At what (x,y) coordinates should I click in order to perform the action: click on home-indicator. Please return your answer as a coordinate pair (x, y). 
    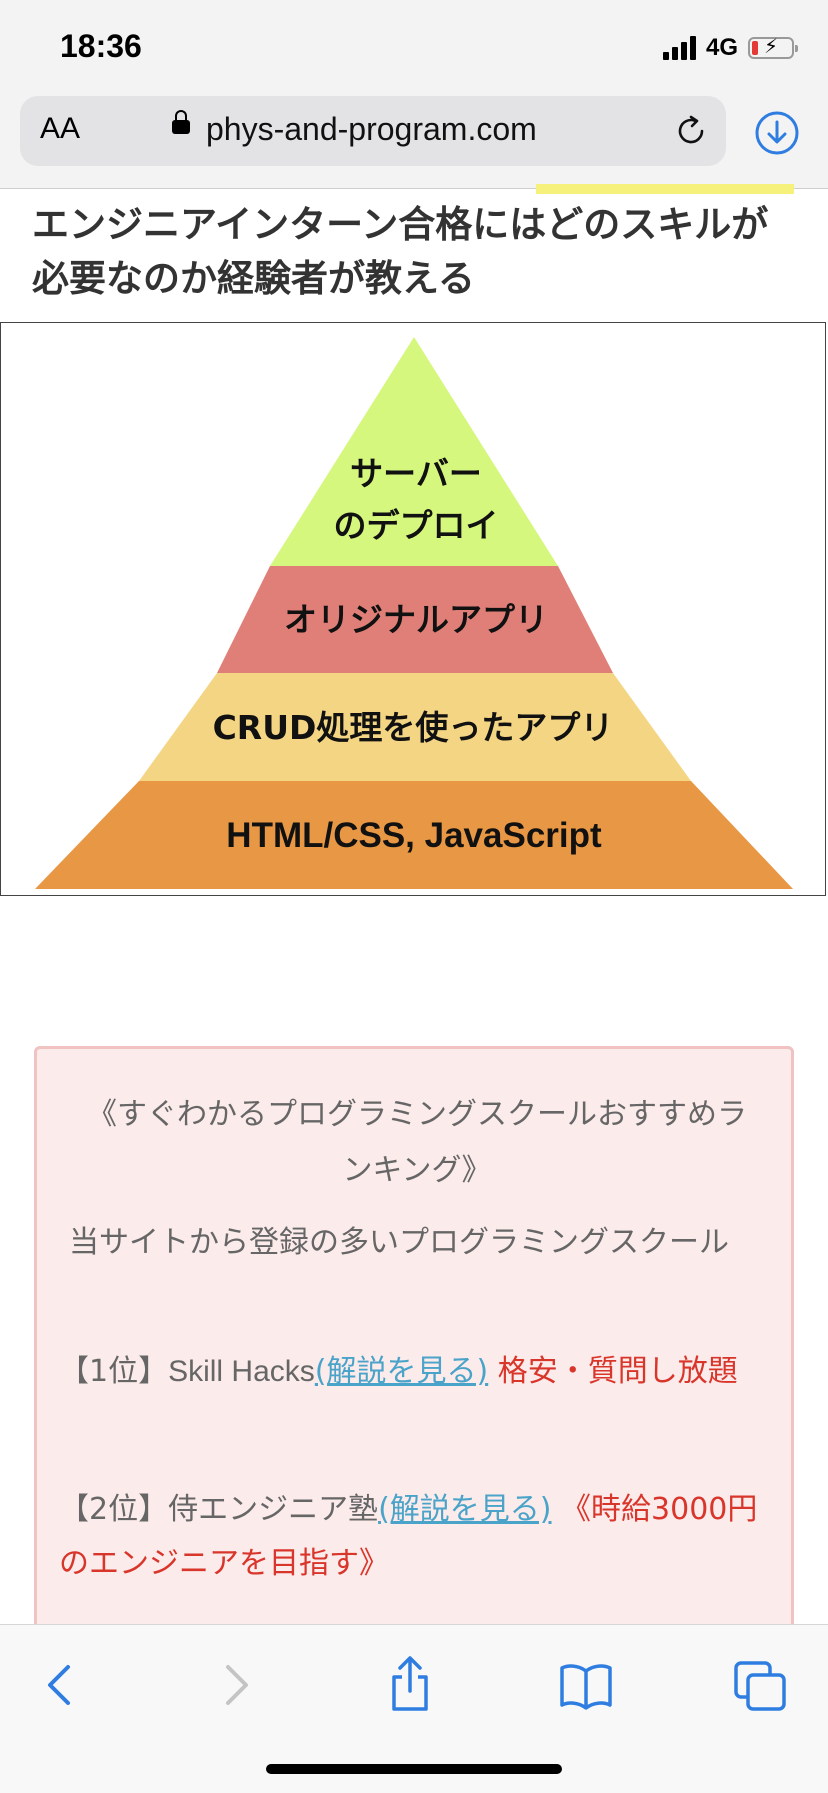
    Looking at the image, I should click on (414, 1769).